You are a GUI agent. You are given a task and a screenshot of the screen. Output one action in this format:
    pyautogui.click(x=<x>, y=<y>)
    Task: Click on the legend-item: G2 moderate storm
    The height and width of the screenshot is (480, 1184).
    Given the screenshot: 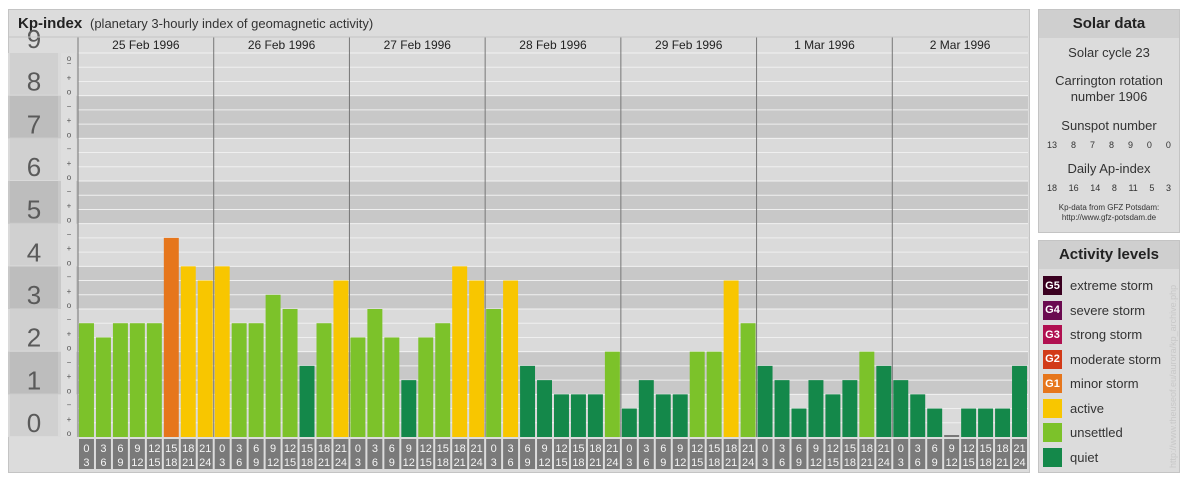 What is the action you would take?
    pyautogui.click(x=1102, y=359)
    